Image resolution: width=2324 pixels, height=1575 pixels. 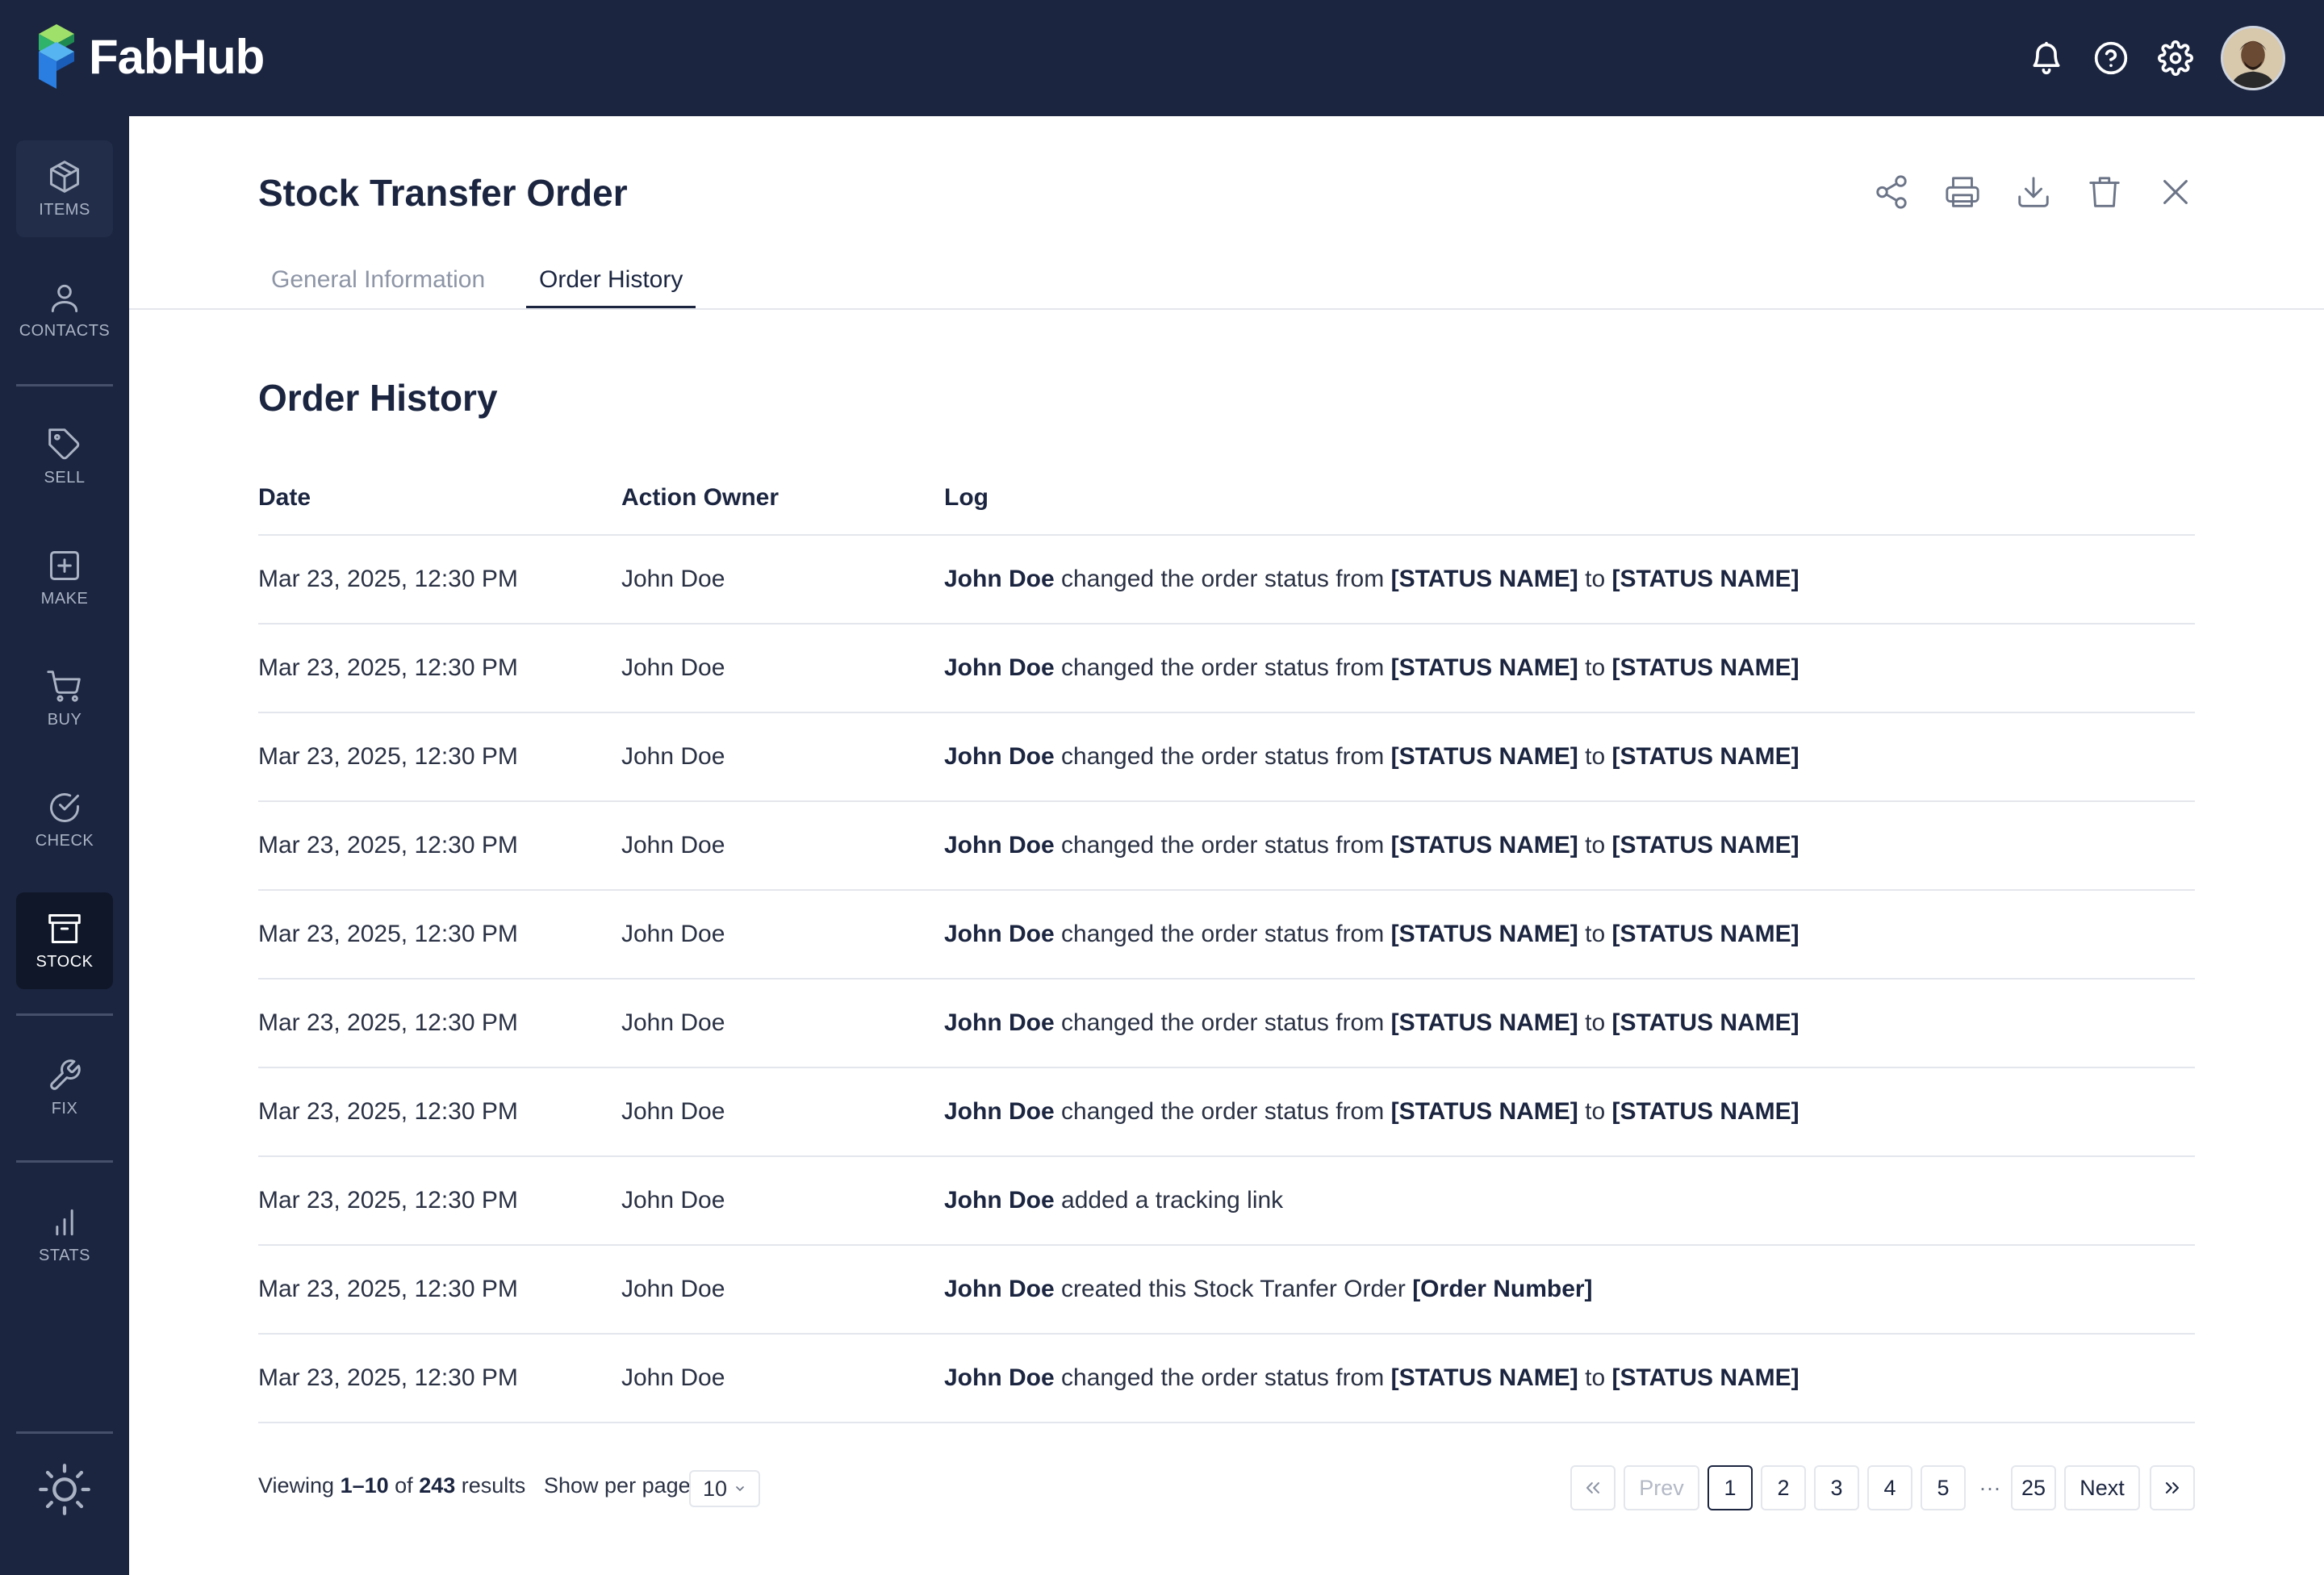 I want to click on page-button-last: 25, so click(x=2033, y=1487).